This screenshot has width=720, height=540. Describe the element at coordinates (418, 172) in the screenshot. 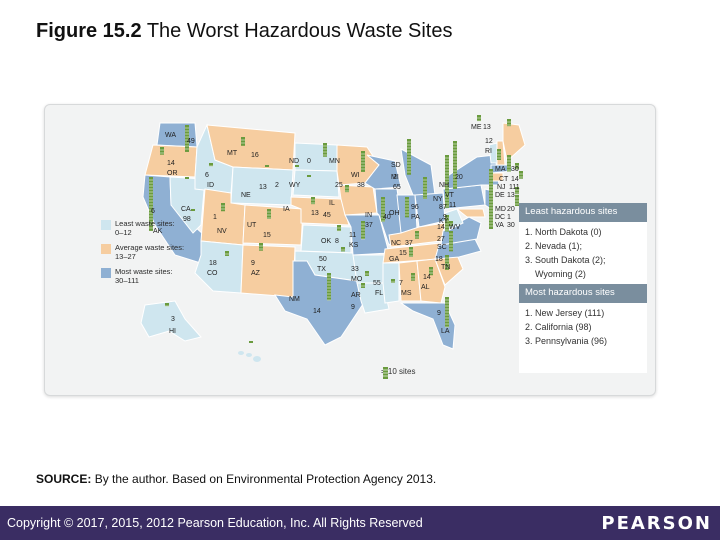

I see `state-mi` at that location.